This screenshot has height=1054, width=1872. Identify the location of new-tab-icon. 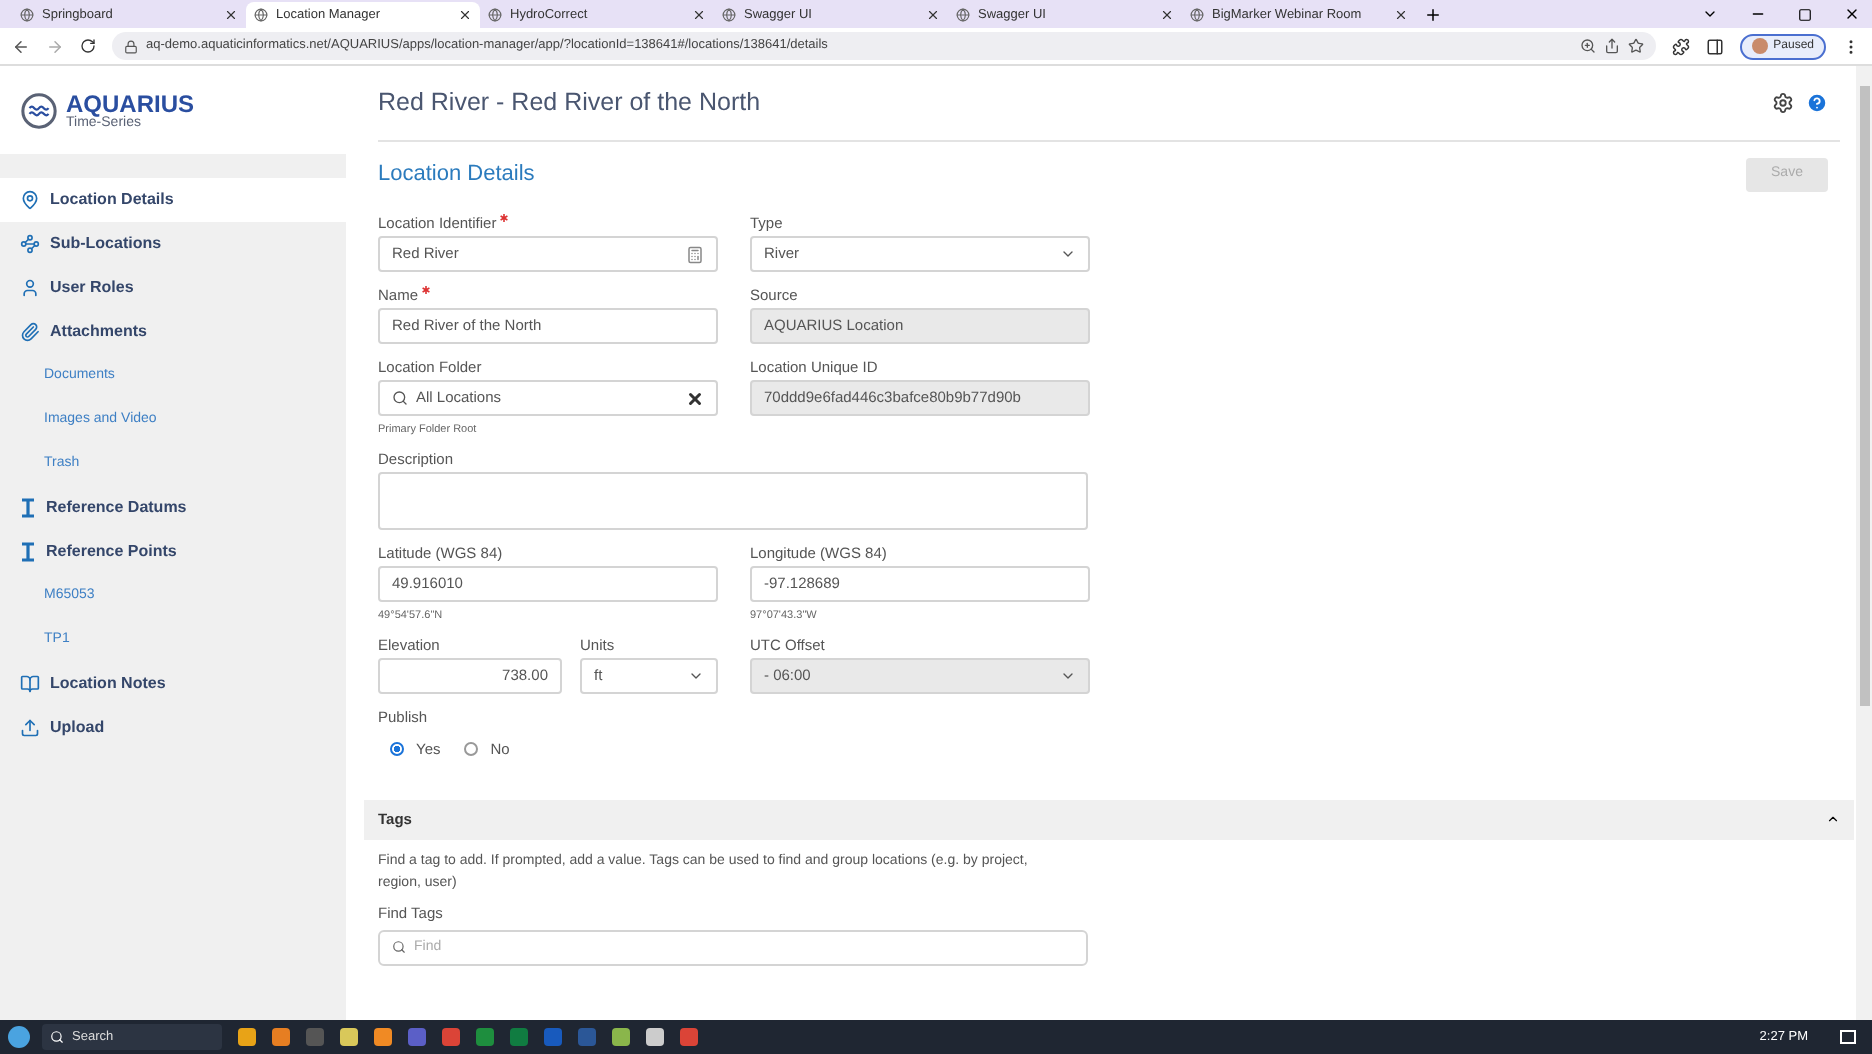
(1433, 15).